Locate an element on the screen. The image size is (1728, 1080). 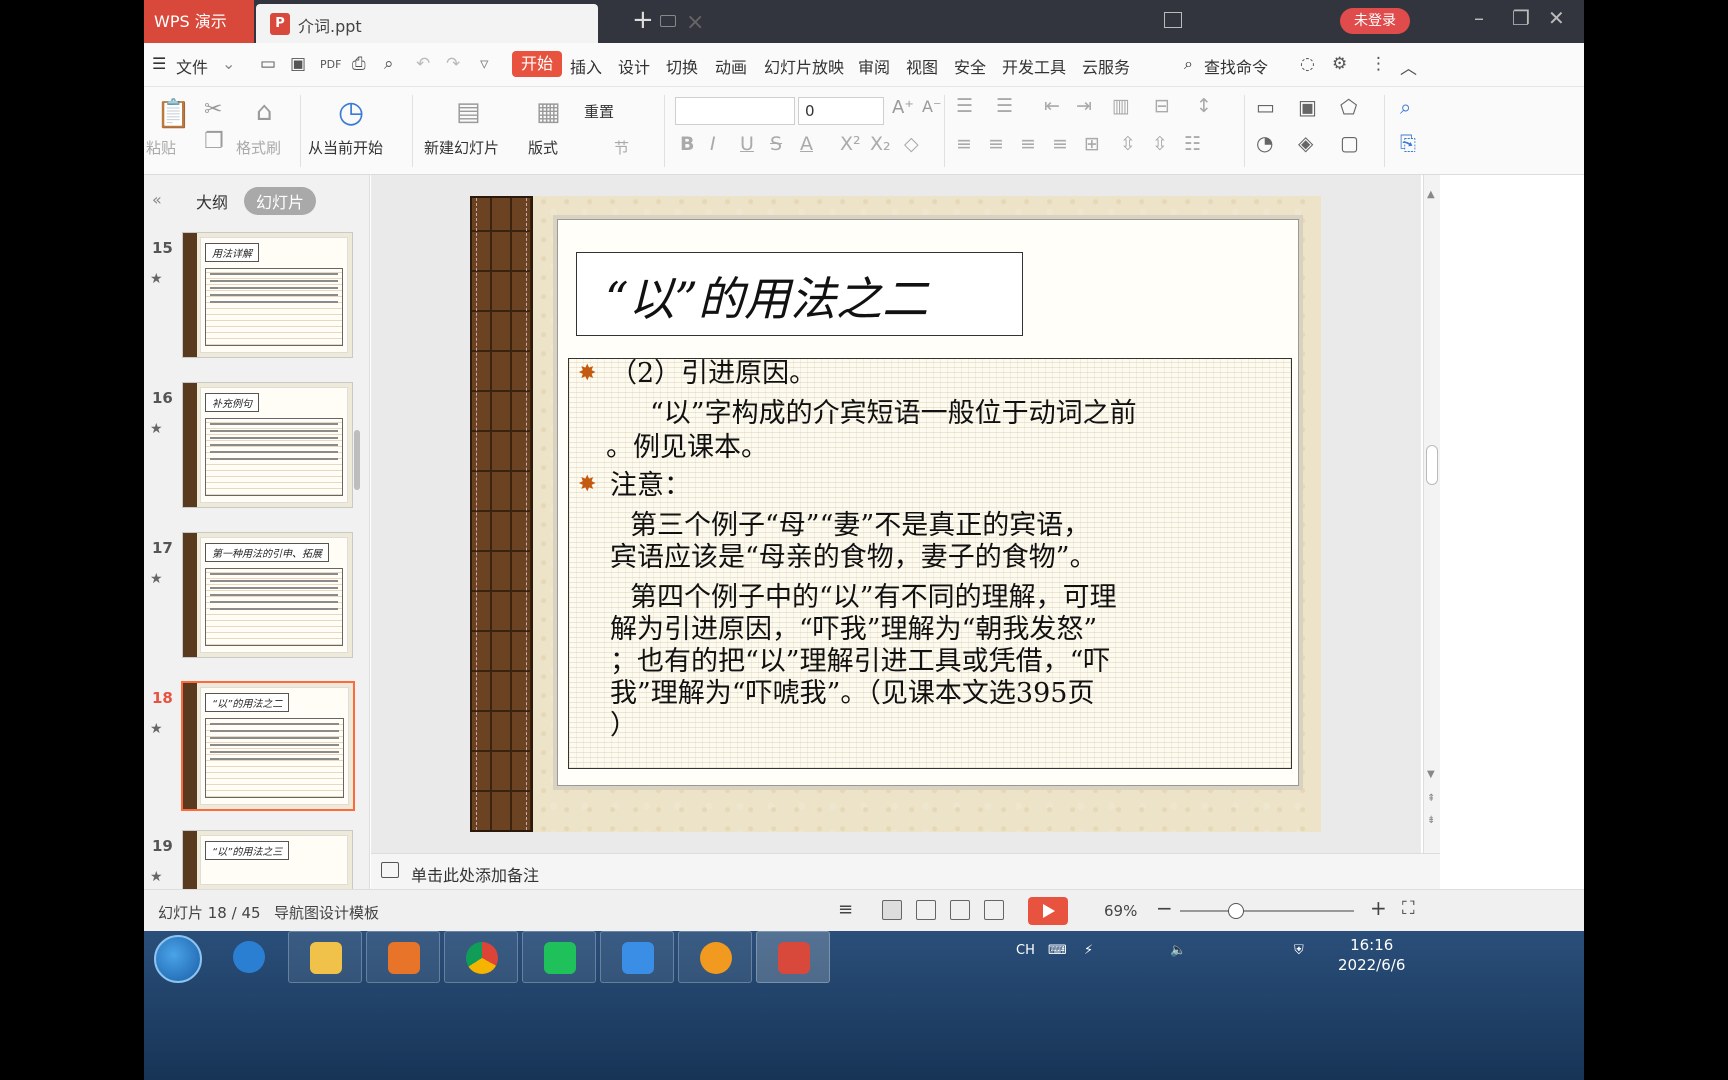
minimize-icon: – is located at coordinates (1479, 18).